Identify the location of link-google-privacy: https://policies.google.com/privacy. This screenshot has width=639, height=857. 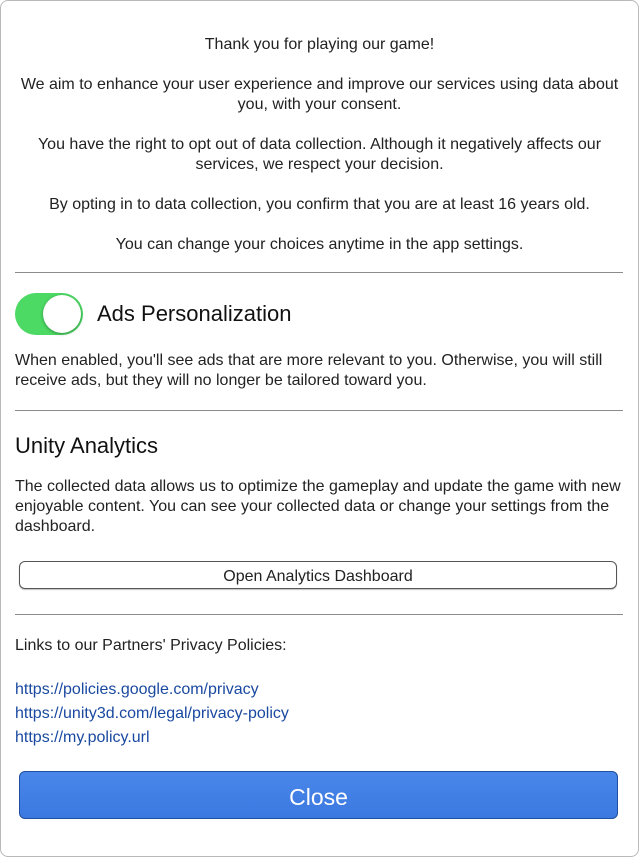
(137, 690).